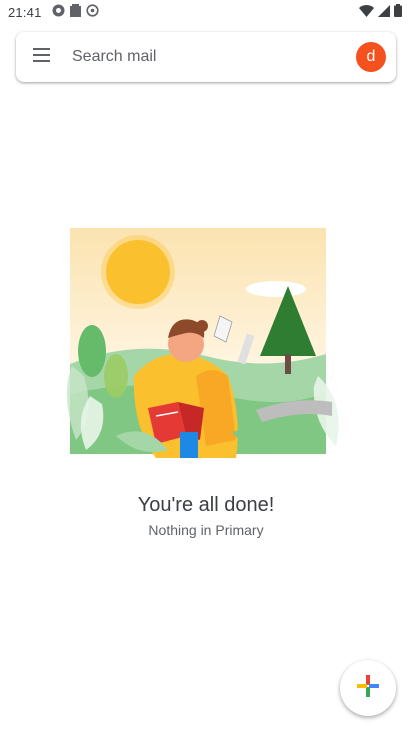  I want to click on sun-illustration, so click(138, 272).